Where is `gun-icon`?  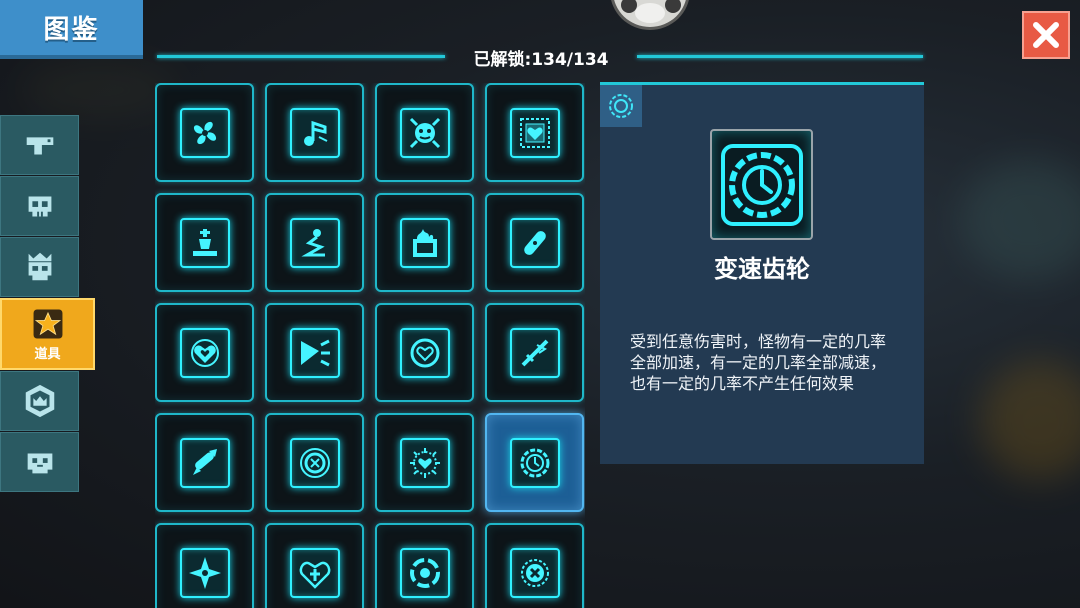
gun-icon is located at coordinates (39, 146).